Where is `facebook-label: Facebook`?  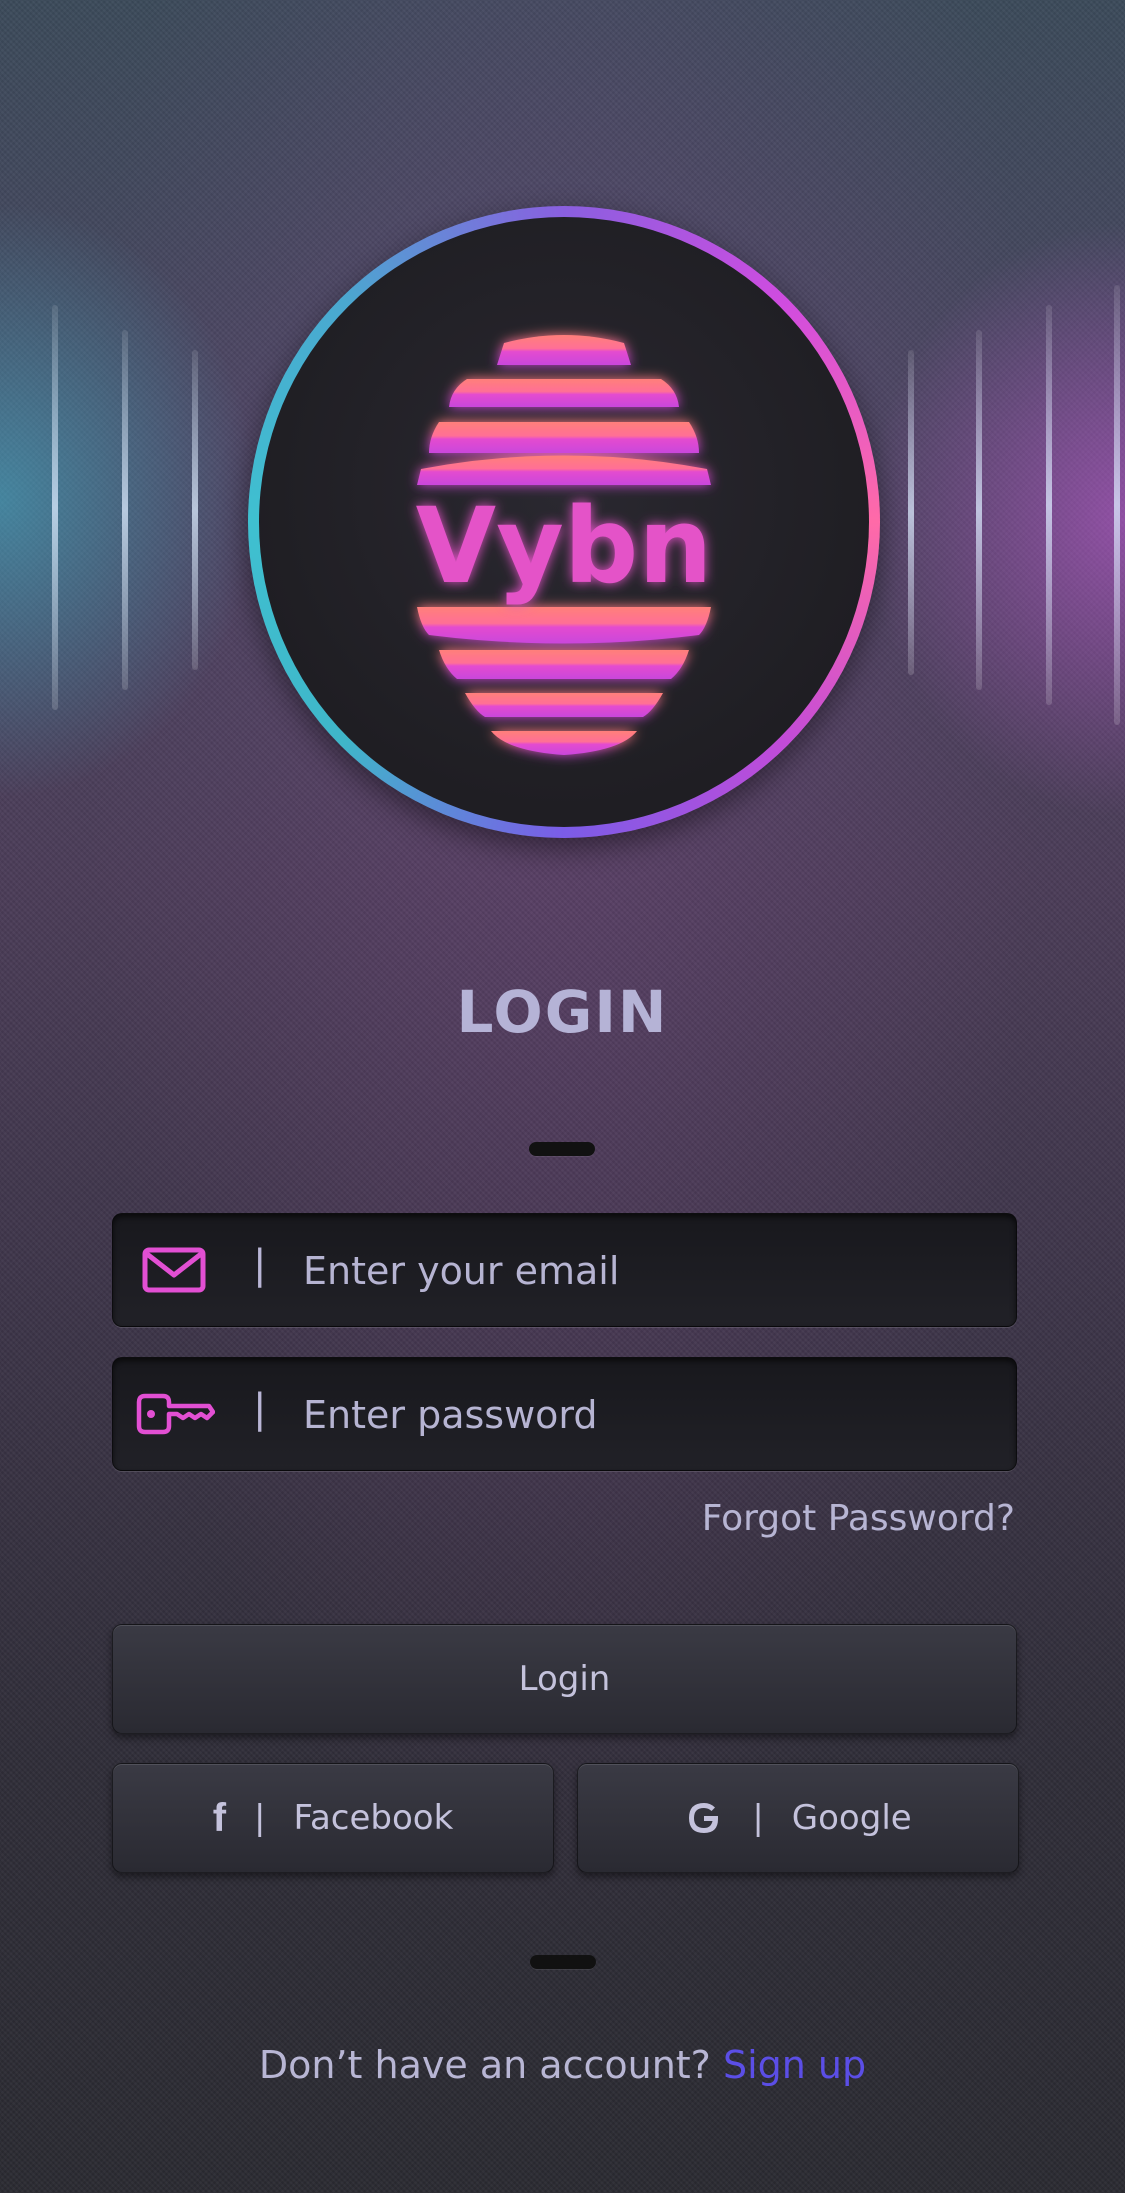
facebook-label: Facebook is located at coordinates (373, 1818).